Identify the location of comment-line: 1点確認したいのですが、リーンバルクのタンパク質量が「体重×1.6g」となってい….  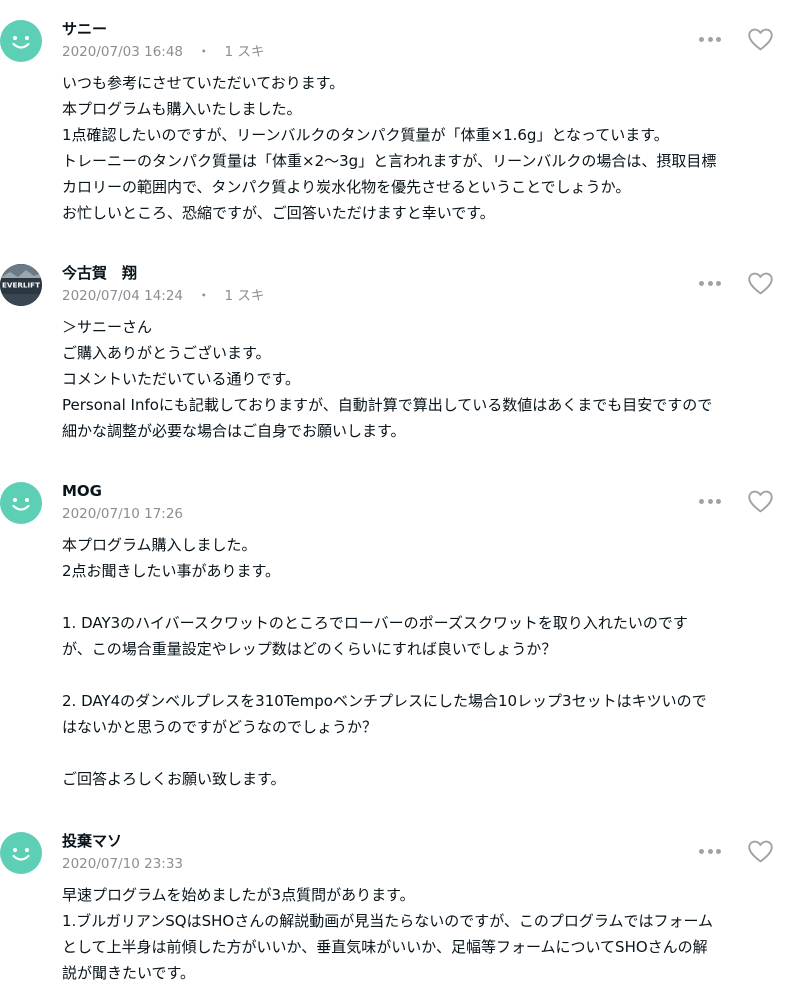
(365, 135).